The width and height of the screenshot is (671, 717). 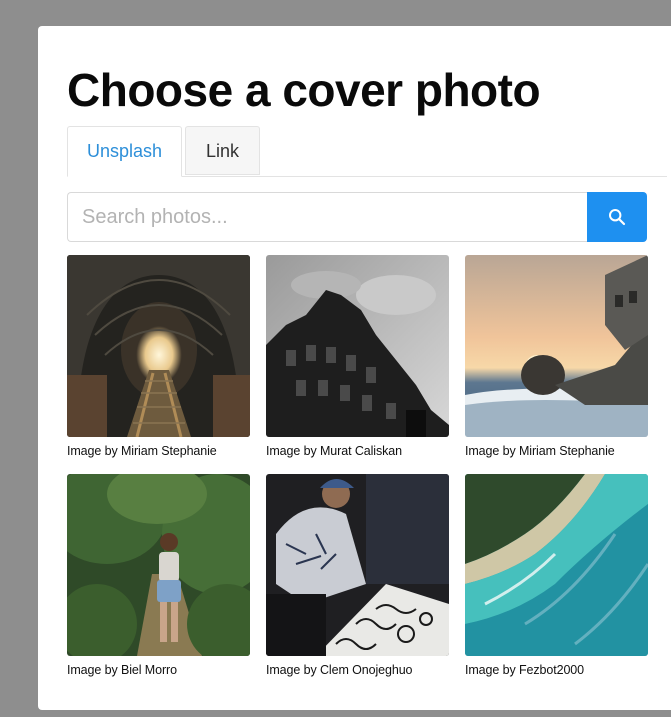 I want to click on photo-card: Image by Biel Morro, so click(x=158, y=575).